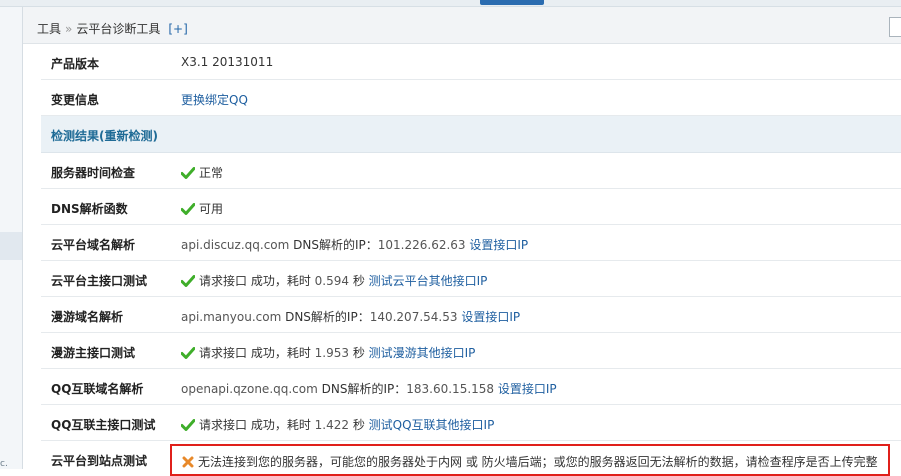  Describe the element at coordinates (87, 317) in the screenshot. I see `row-label: 漫游域名解析` at that location.